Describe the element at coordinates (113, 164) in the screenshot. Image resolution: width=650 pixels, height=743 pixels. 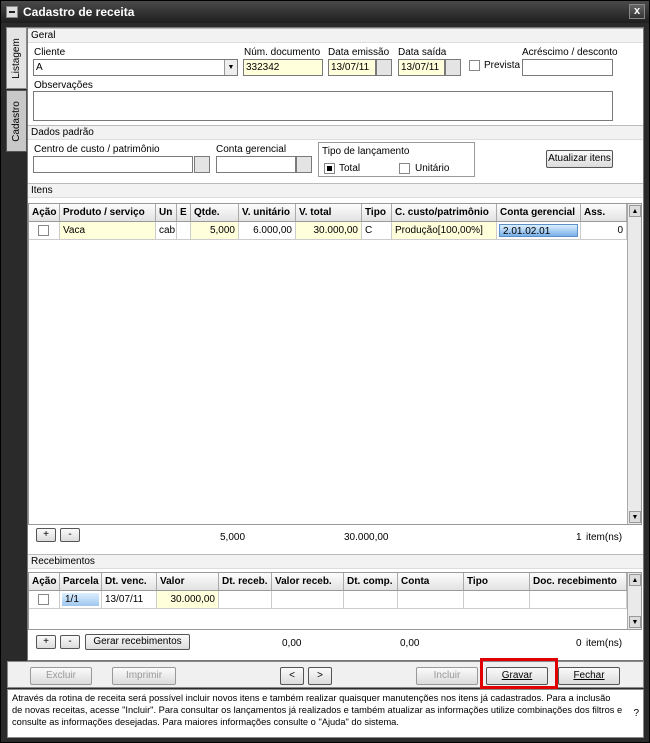
I see `centro-custo-input` at that location.